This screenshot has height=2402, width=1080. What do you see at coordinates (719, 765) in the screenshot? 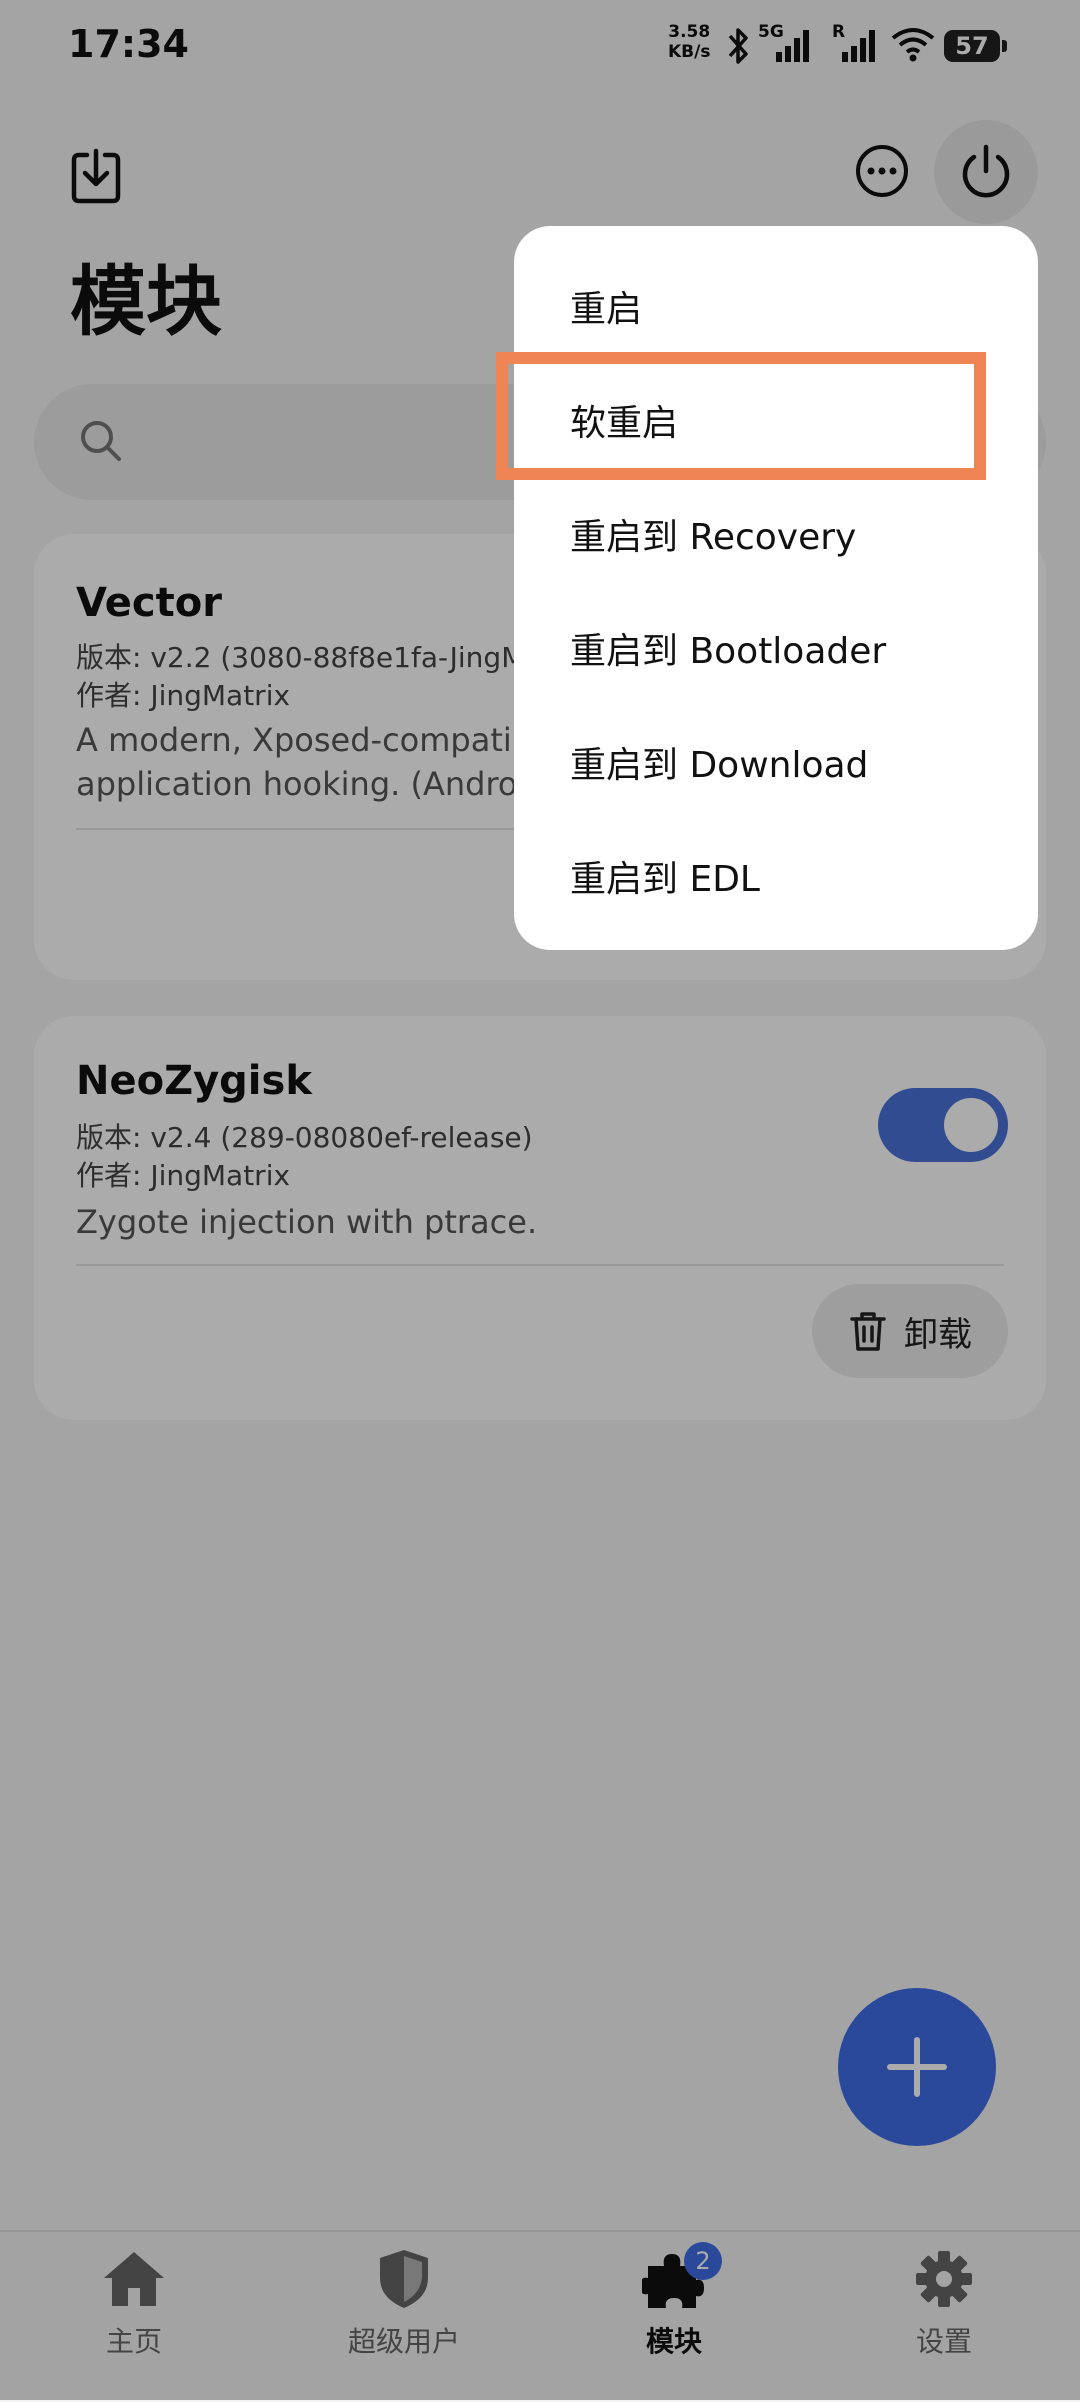
I see `menu-item-label: 重启到 Download` at bounding box center [719, 765].